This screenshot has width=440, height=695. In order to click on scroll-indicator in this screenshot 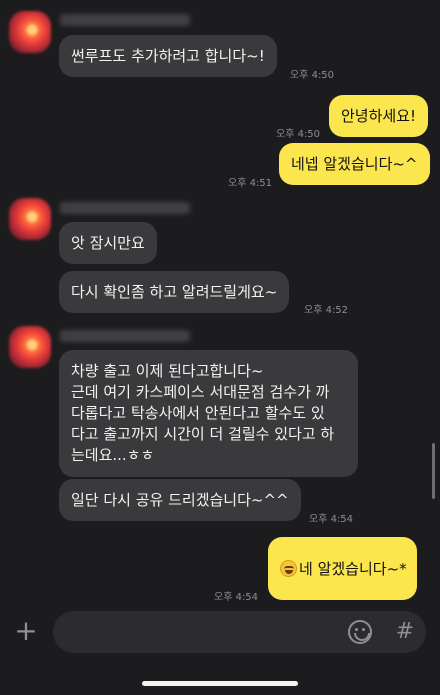, I will do `click(433, 471)`.